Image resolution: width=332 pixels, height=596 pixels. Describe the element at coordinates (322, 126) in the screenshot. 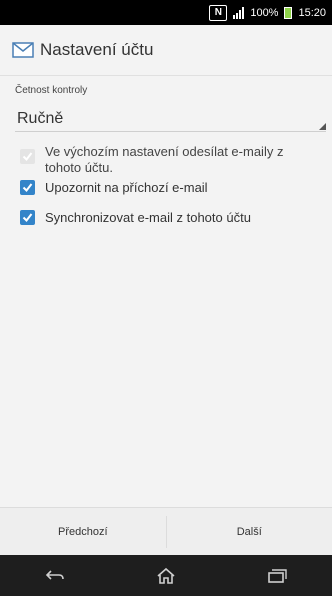

I see `dropdown-corner-icon` at that location.